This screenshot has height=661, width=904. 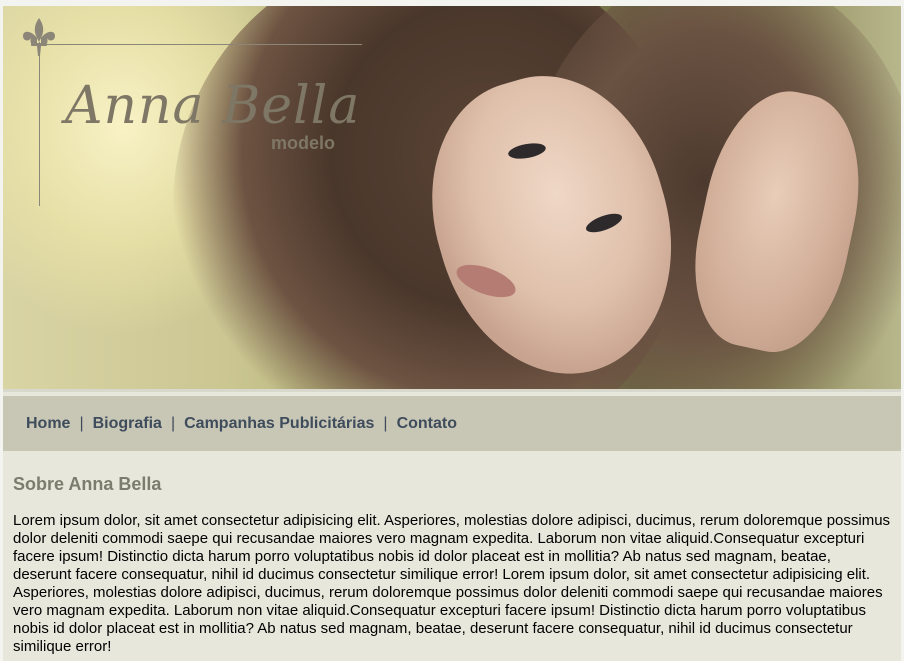 I want to click on nav-contato-link: Contato, so click(x=427, y=424).